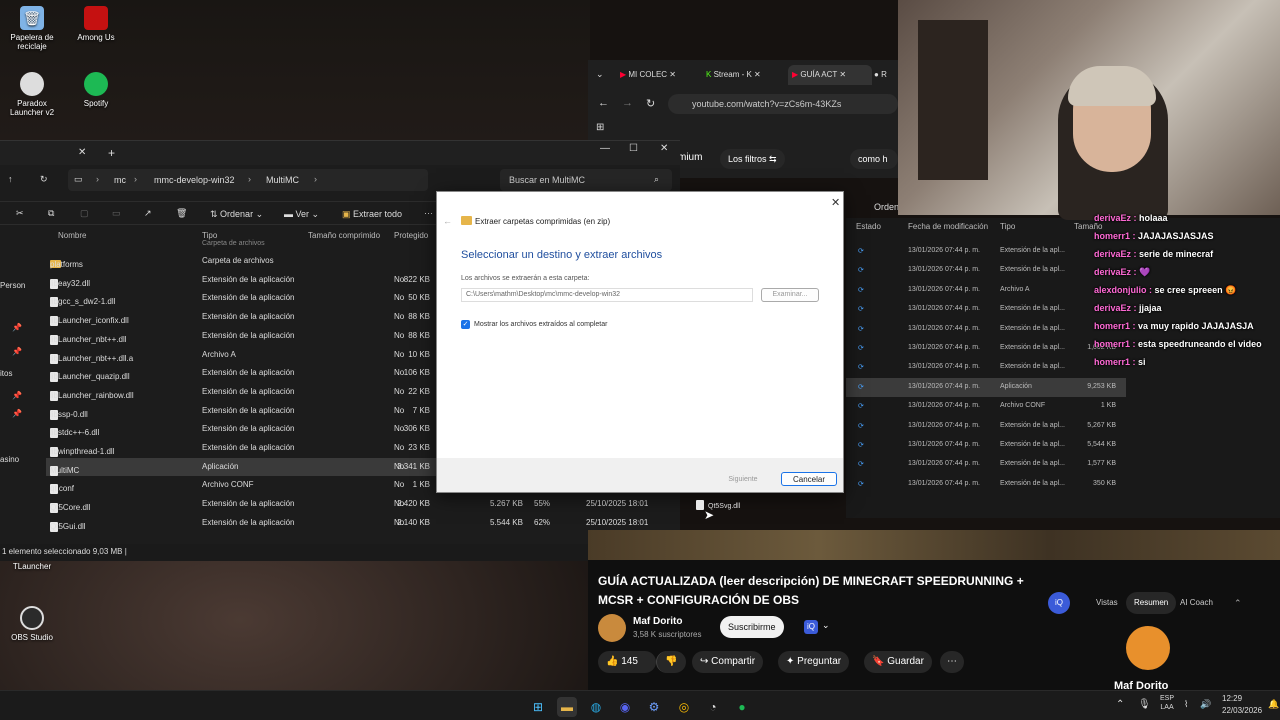  I want to click on side-tab-active: Resumen, so click(1151, 603).